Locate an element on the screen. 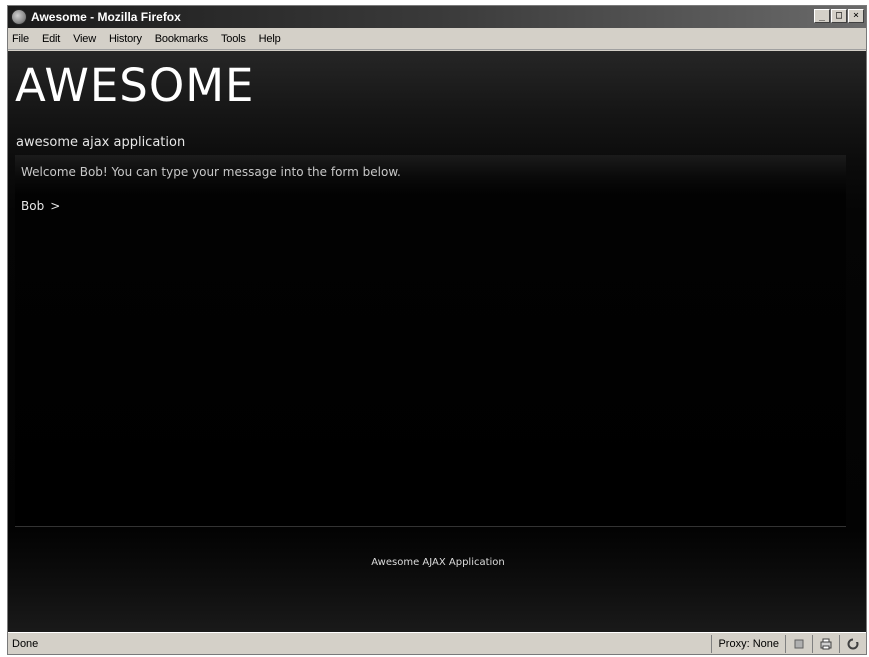  menu-view: View is located at coordinates (84, 39).